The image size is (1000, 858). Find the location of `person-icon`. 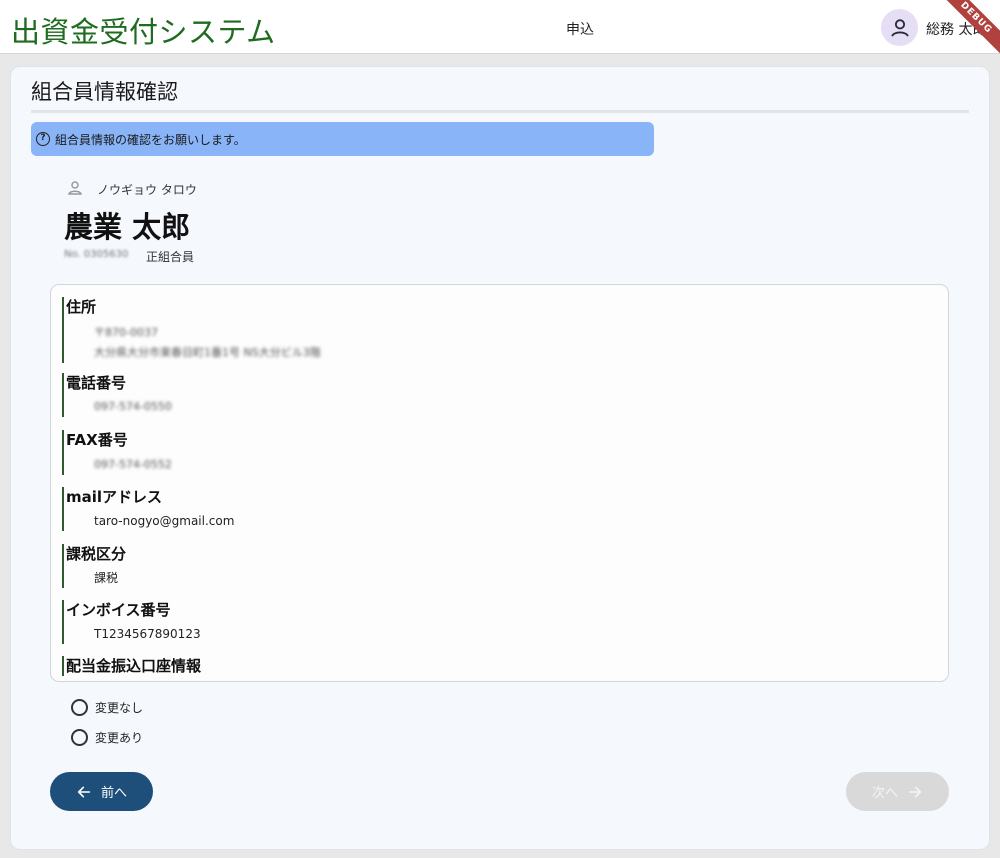

person-icon is located at coordinates (899, 27).